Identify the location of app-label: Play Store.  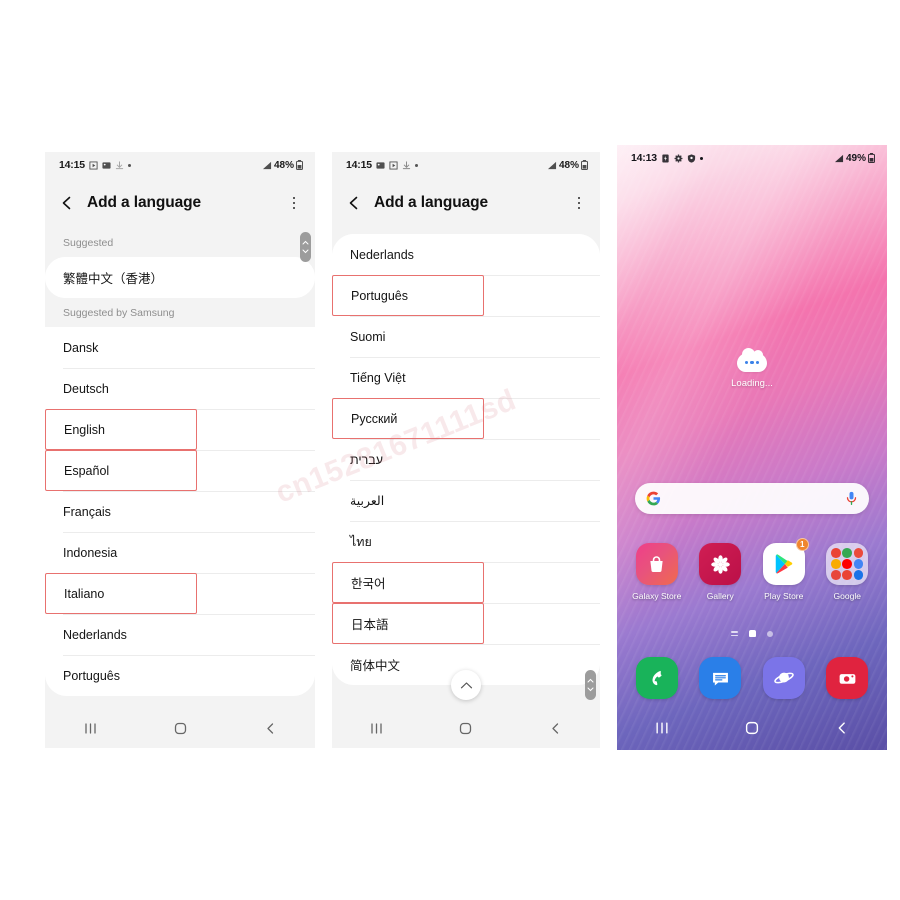
(784, 596).